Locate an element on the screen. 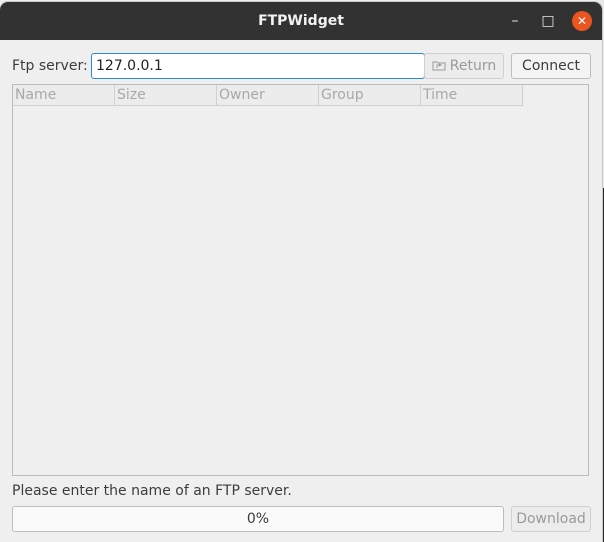  column-header-owner: Owner is located at coordinates (268, 95).